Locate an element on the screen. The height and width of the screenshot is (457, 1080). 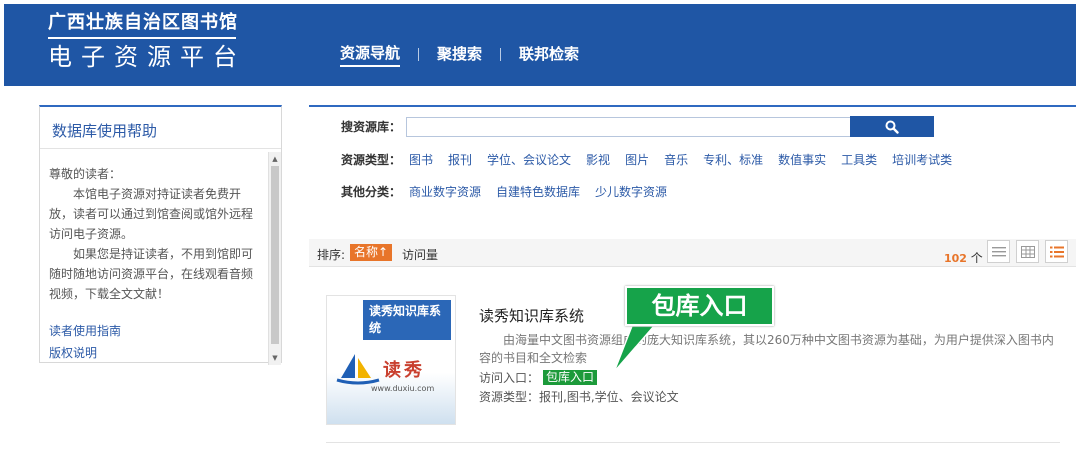
resource-thumbnail: 读秀知识库系统 读秀 www.duxiu.com is located at coordinates (391, 360).